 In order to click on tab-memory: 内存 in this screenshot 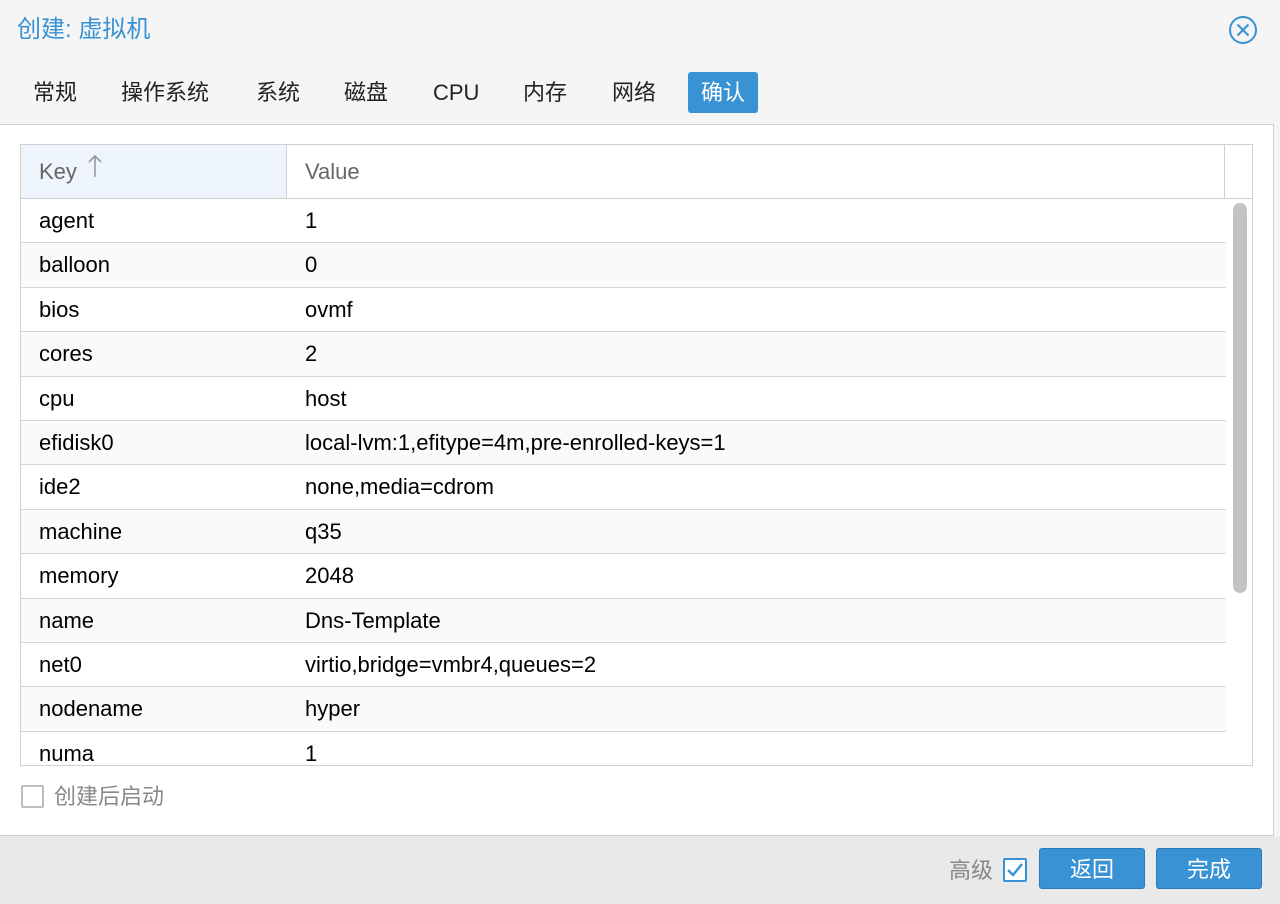, I will do `click(545, 92)`.